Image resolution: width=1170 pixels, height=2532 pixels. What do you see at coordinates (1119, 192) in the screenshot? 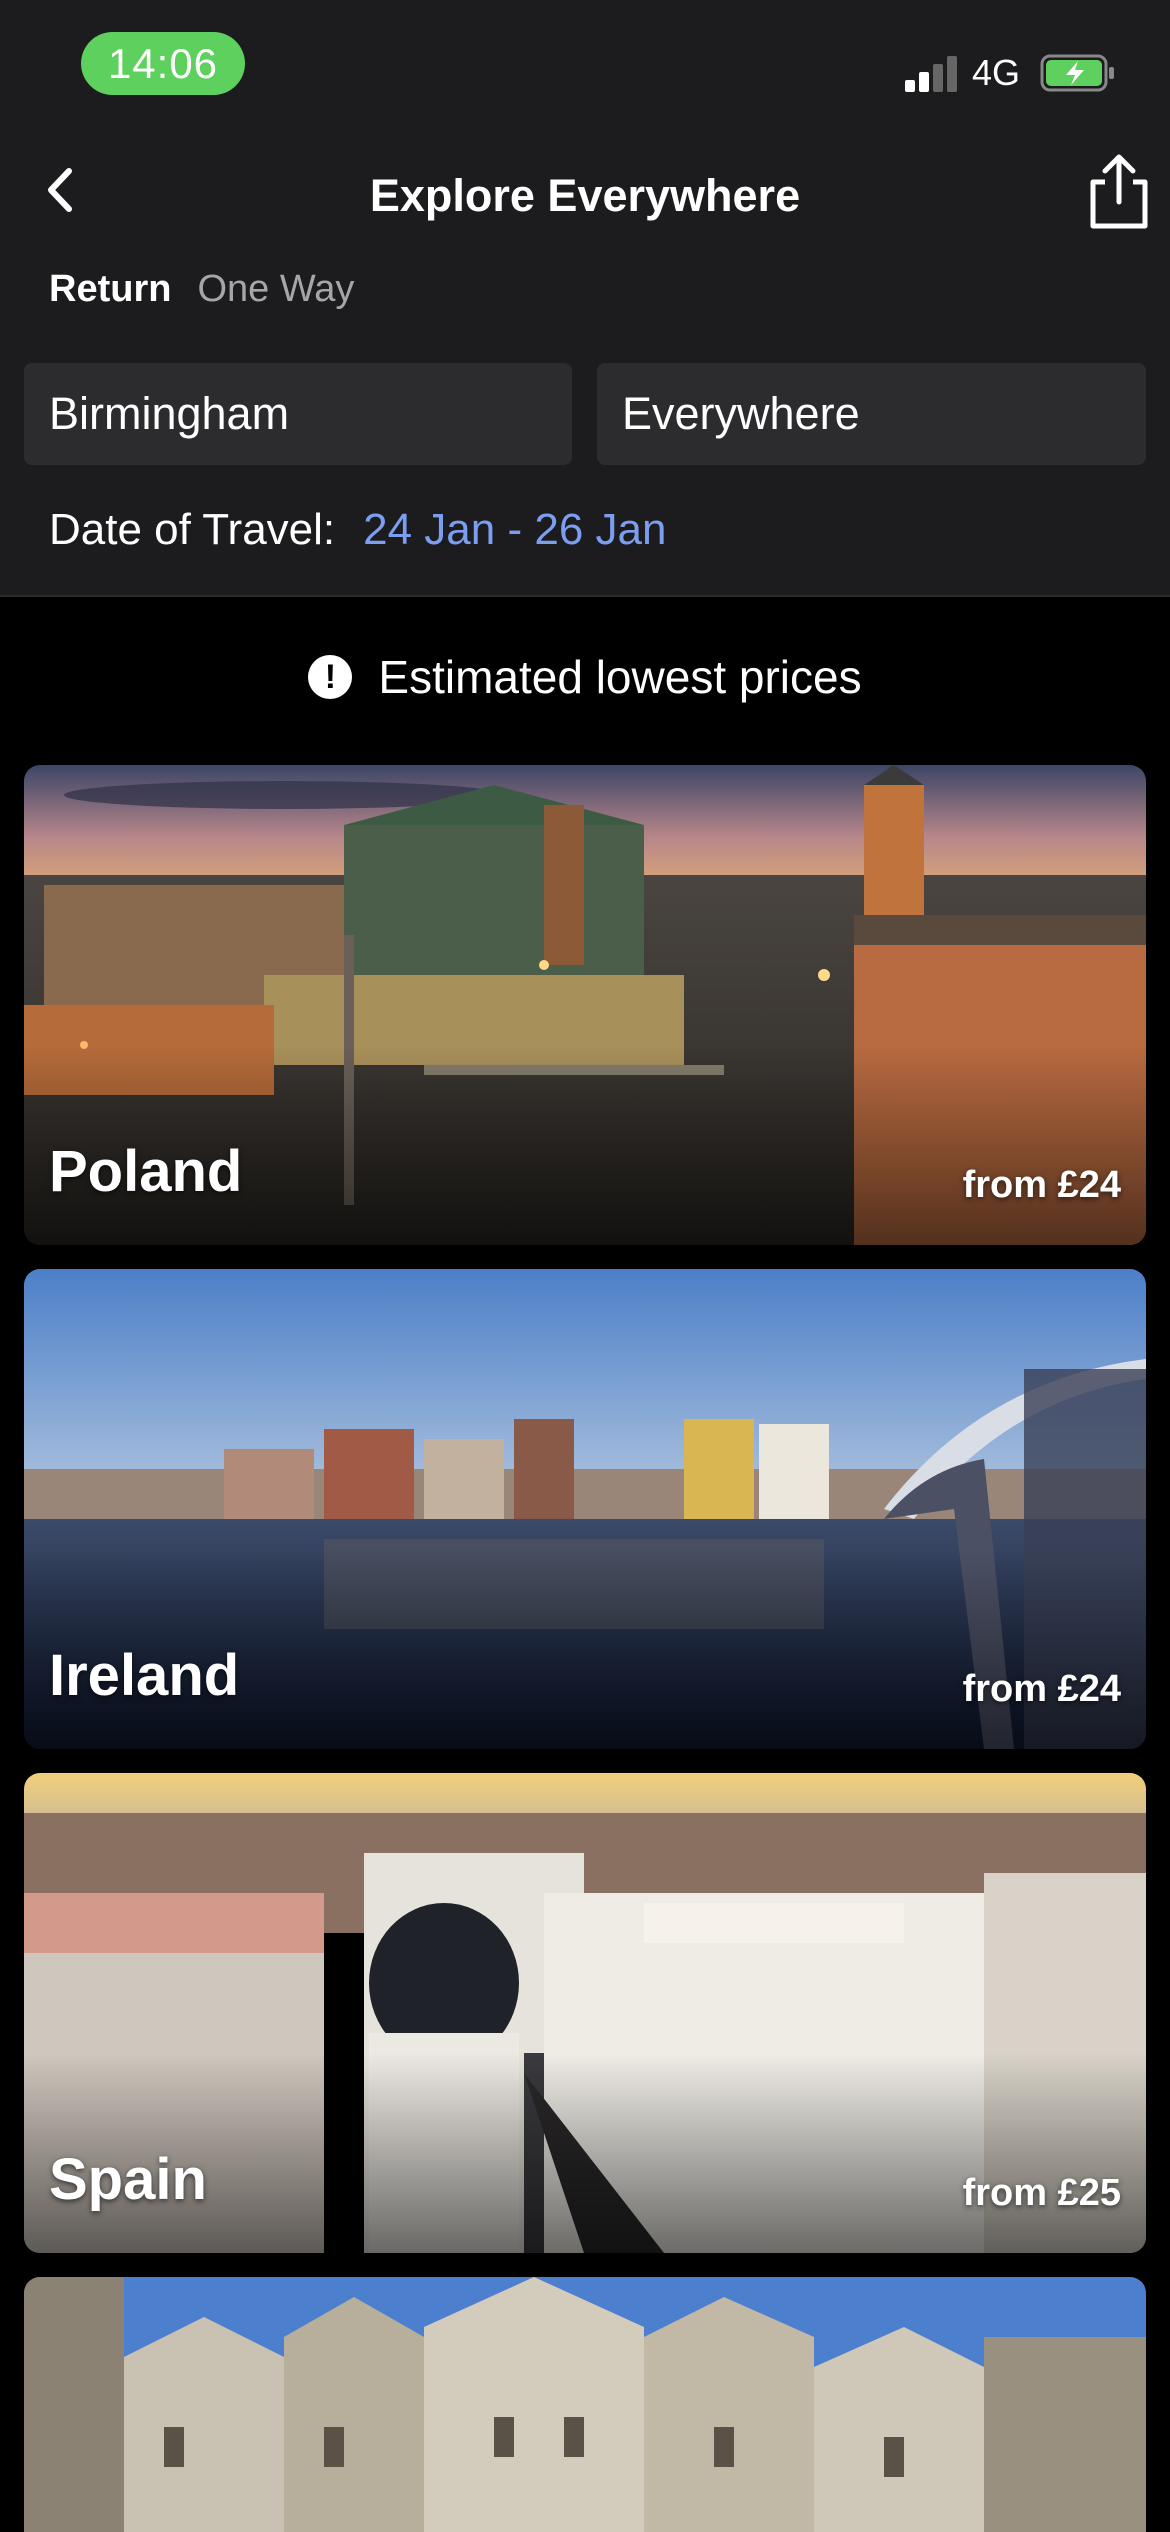
I see `share-icon` at bounding box center [1119, 192].